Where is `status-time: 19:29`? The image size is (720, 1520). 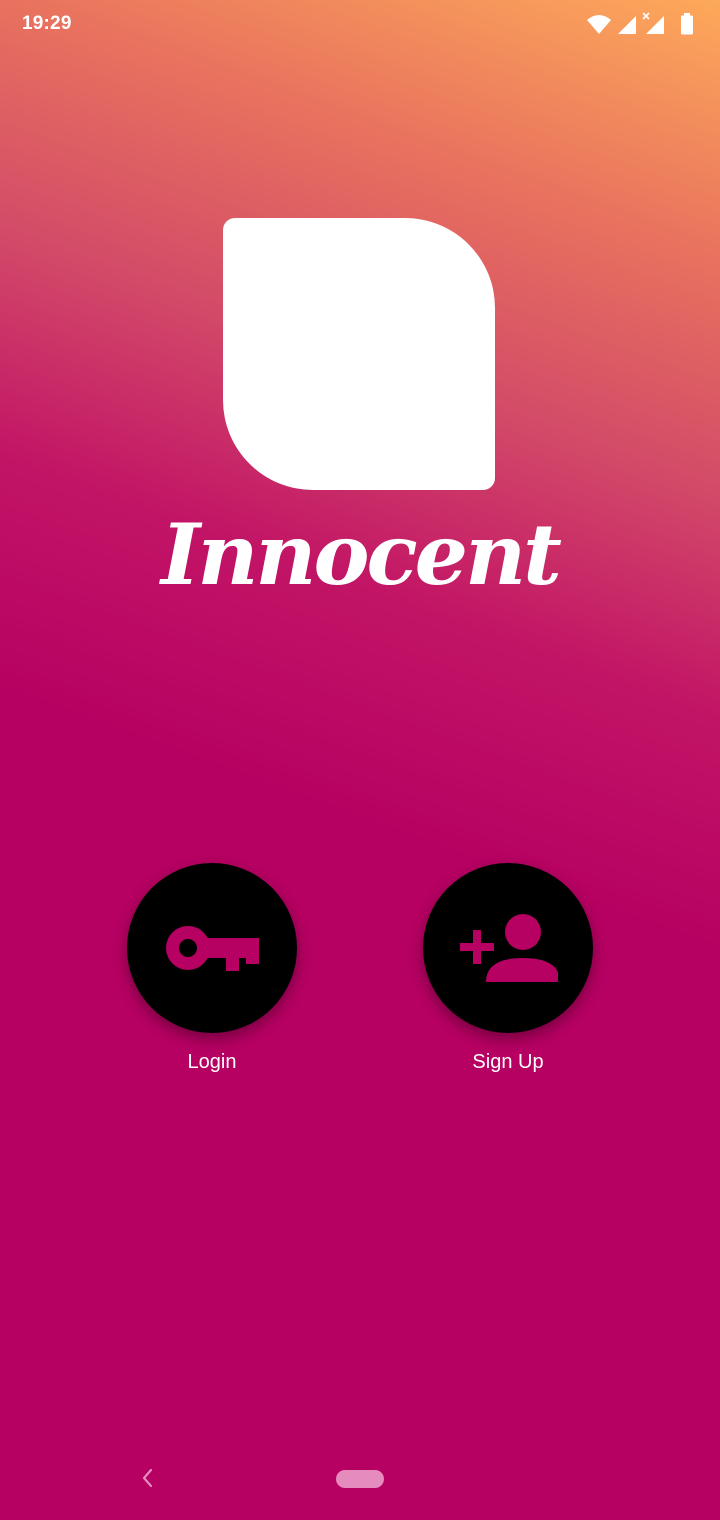
status-time: 19:29 is located at coordinates (47, 23).